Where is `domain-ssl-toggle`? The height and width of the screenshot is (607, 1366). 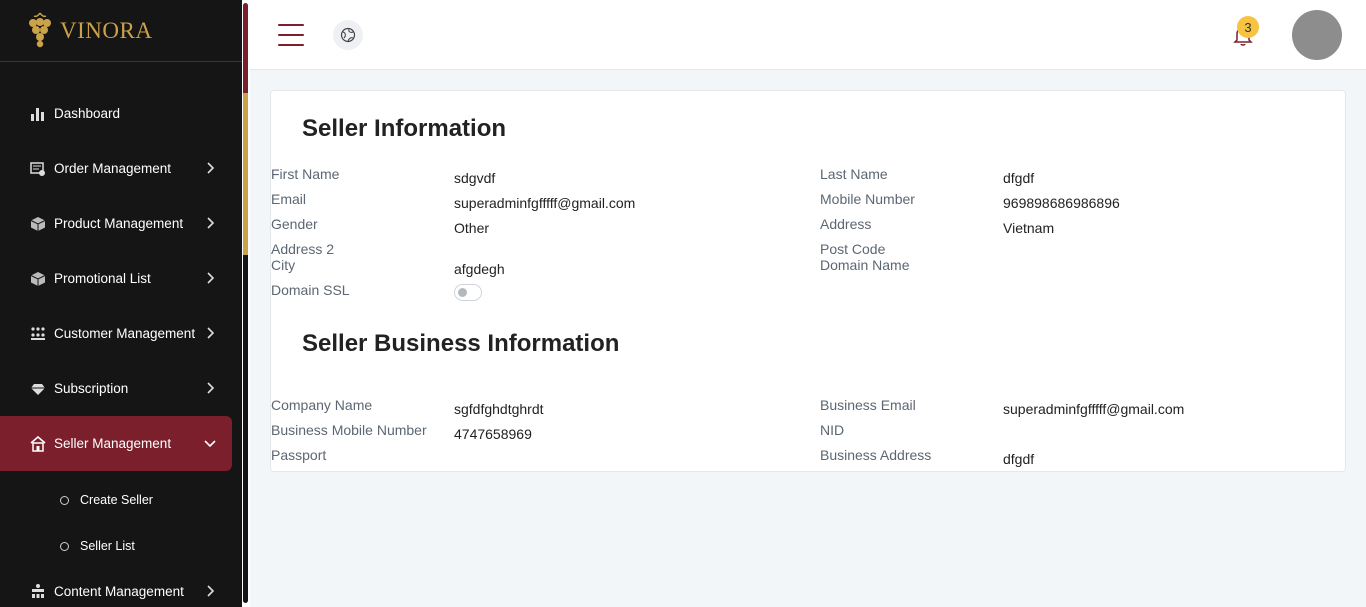
domain-ssl-toggle is located at coordinates (468, 292).